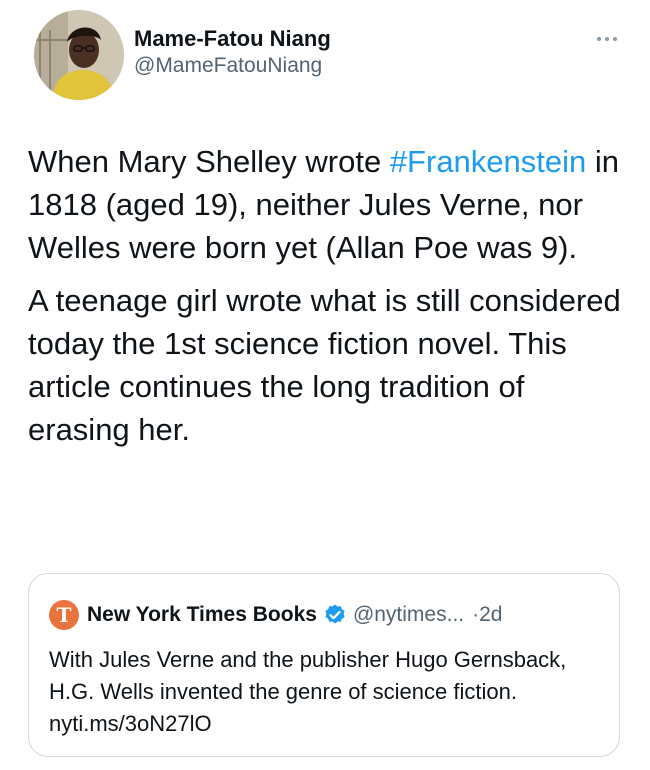 This screenshot has width=650, height=770. I want to click on avatar, so click(79, 55).